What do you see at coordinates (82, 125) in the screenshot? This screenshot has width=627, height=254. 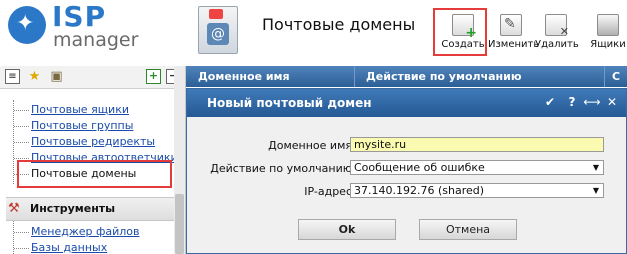 I see `sidebar-item-mail-groups: Почтовые группы` at bounding box center [82, 125].